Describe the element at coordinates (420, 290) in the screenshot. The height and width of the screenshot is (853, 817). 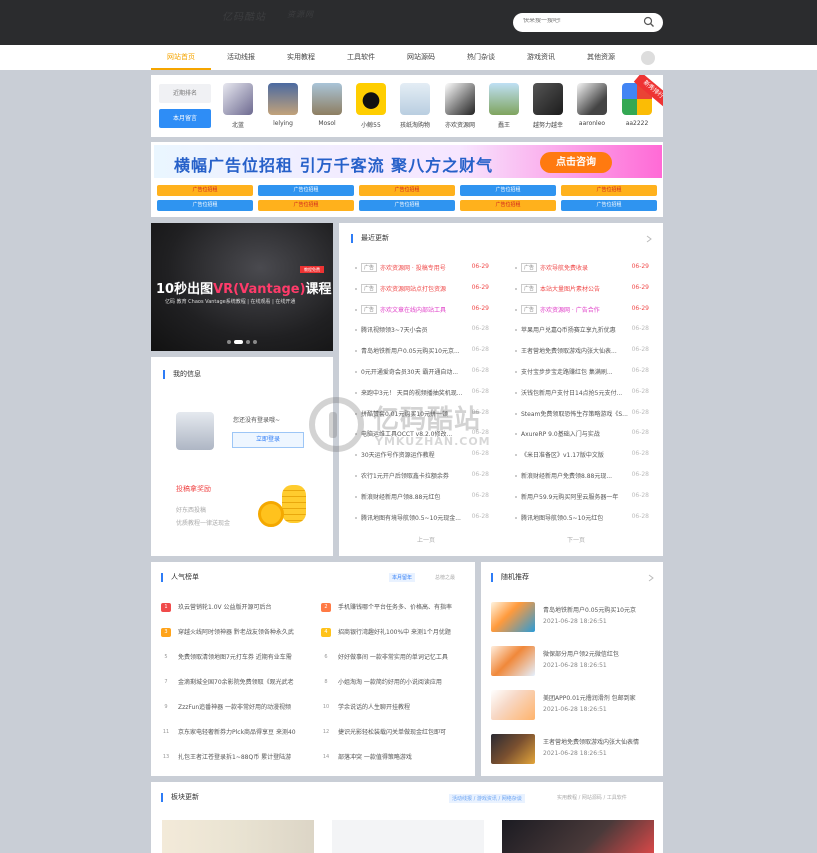
I see `latest-item: 广告 亦欢资源网站点打包资源 06-29` at that location.